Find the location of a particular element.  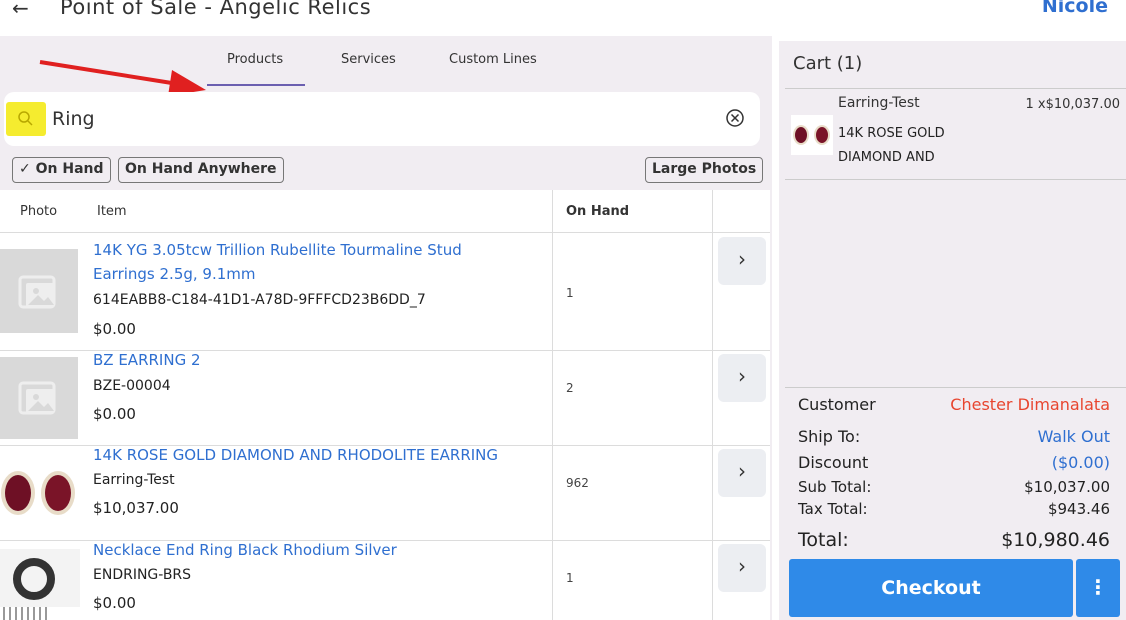

active-tab-indicator is located at coordinates (256, 85).